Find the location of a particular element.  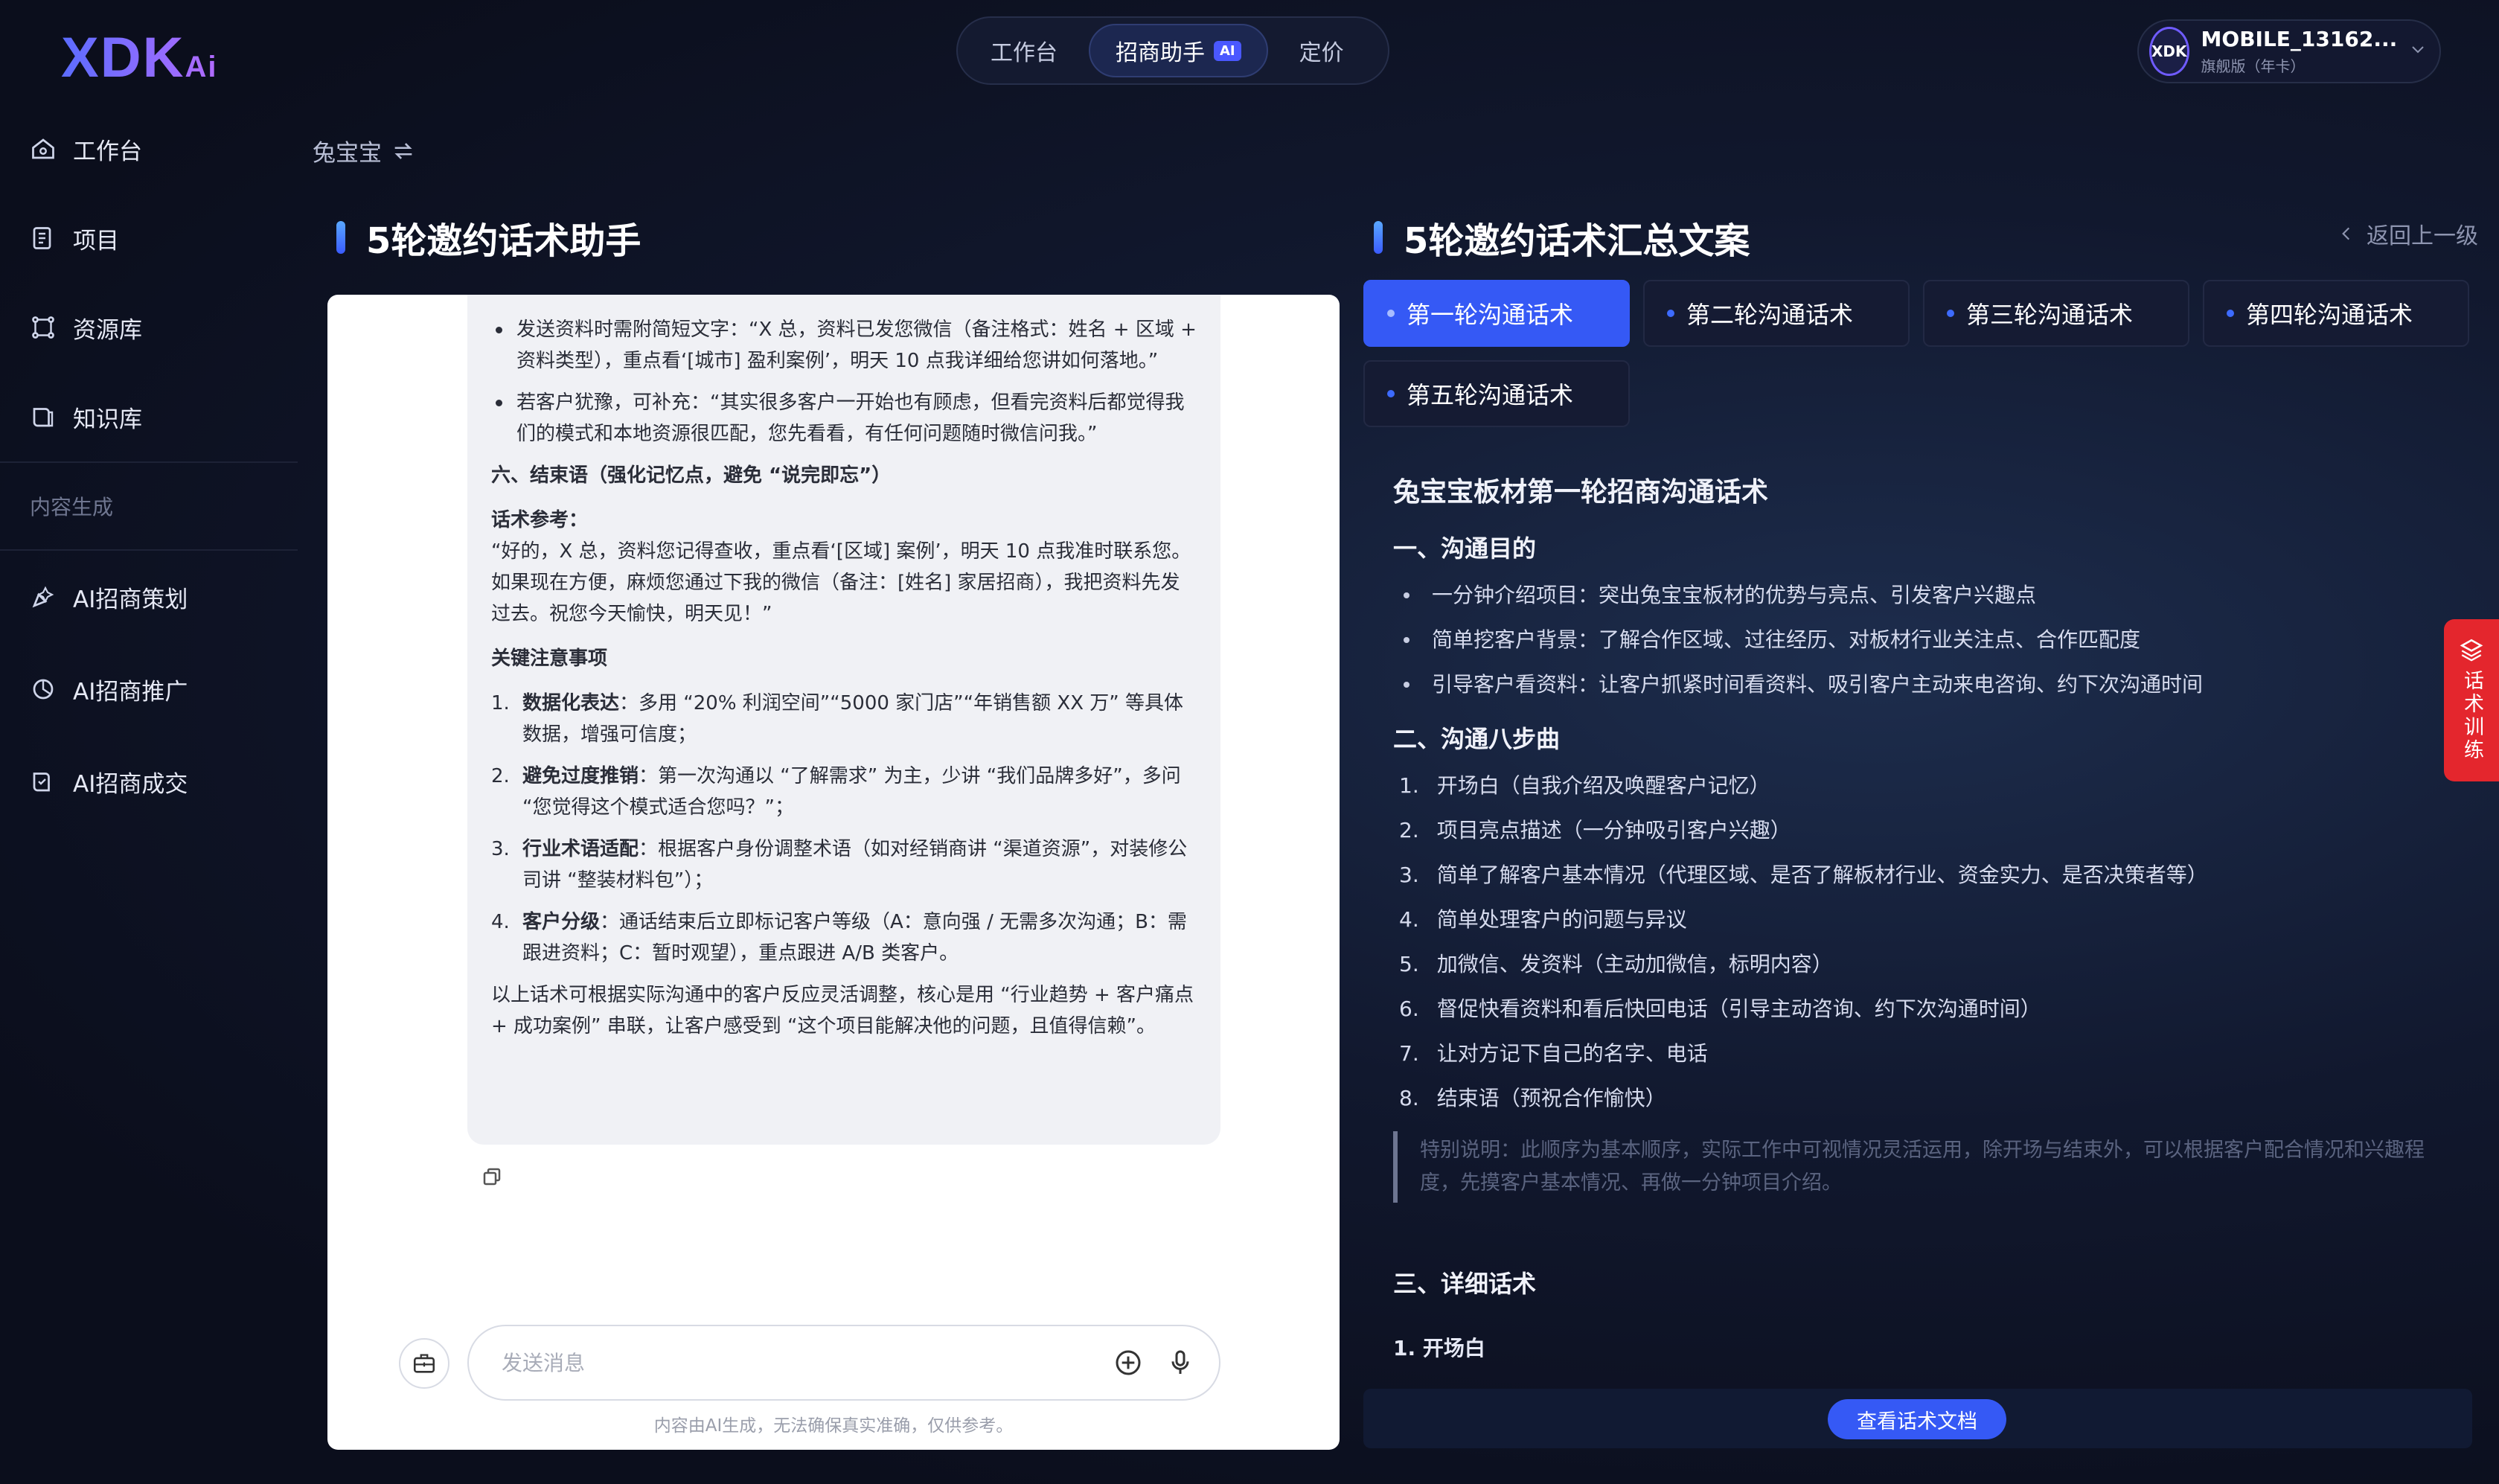

sidebar-item-project: 项目 is located at coordinates (149, 238).